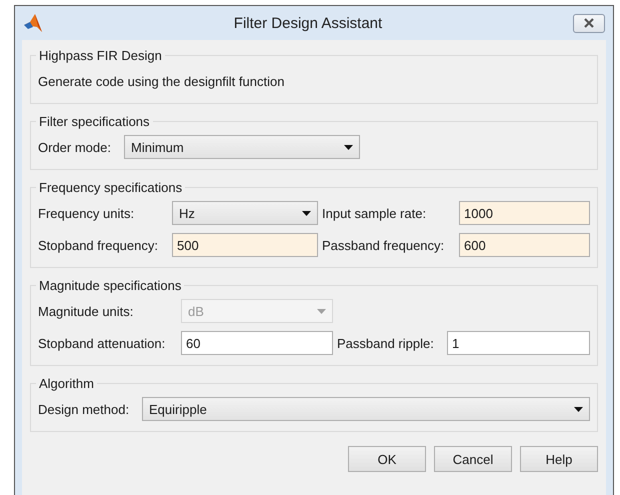  Describe the element at coordinates (384, 245) in the screenshot. I see `field-label: Passband frequency:` at that location.